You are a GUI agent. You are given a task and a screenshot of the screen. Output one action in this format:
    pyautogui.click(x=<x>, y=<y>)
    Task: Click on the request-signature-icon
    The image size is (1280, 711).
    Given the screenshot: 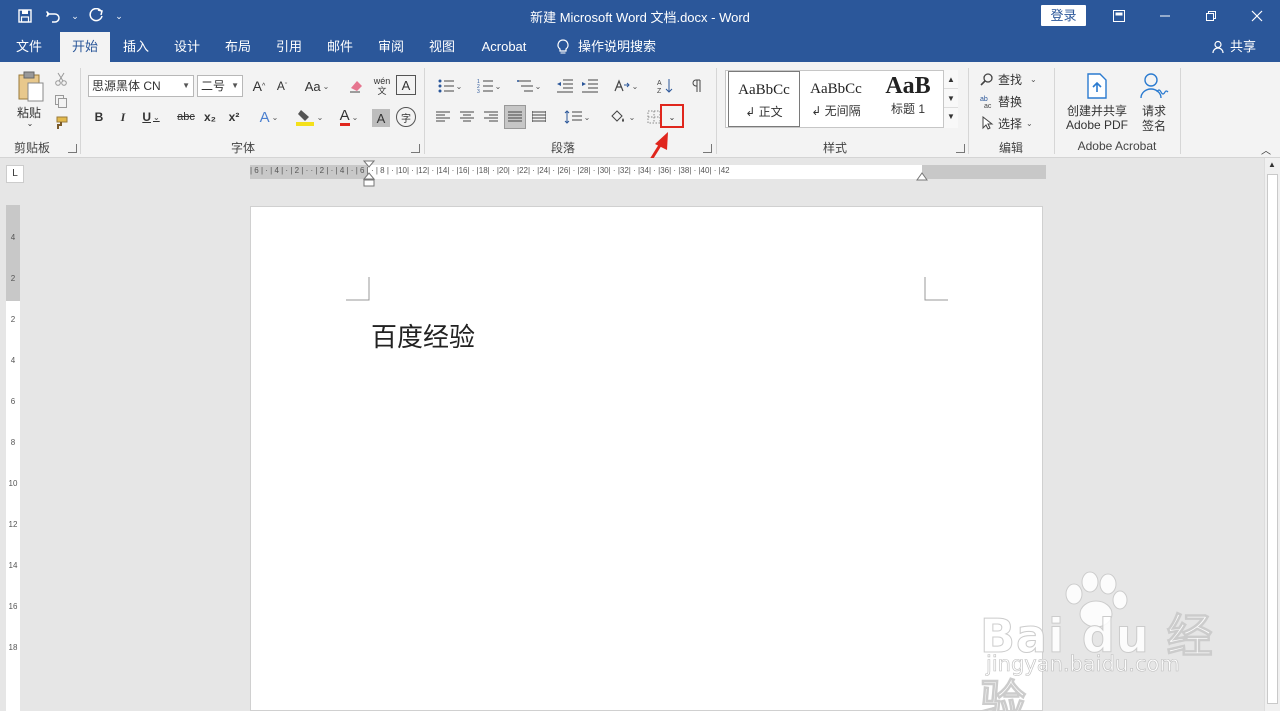 What is the action you would take?
    pyautogui.click(x=1154, y=86)
    